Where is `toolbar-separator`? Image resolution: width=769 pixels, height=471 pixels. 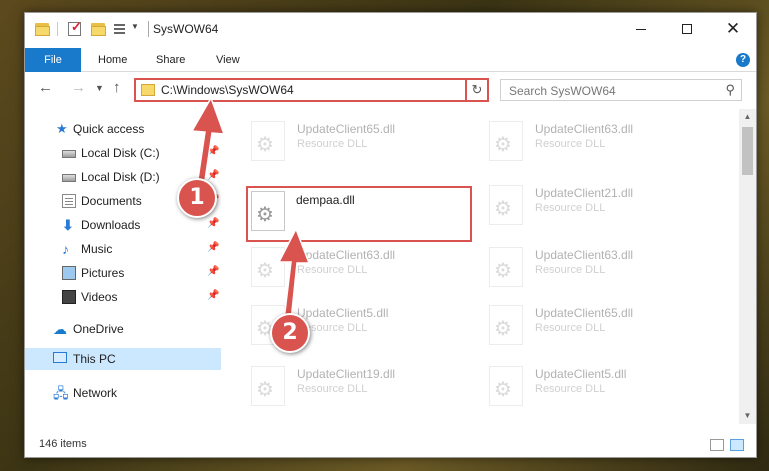 toolbar-separator is located at coordinates (57, 29).